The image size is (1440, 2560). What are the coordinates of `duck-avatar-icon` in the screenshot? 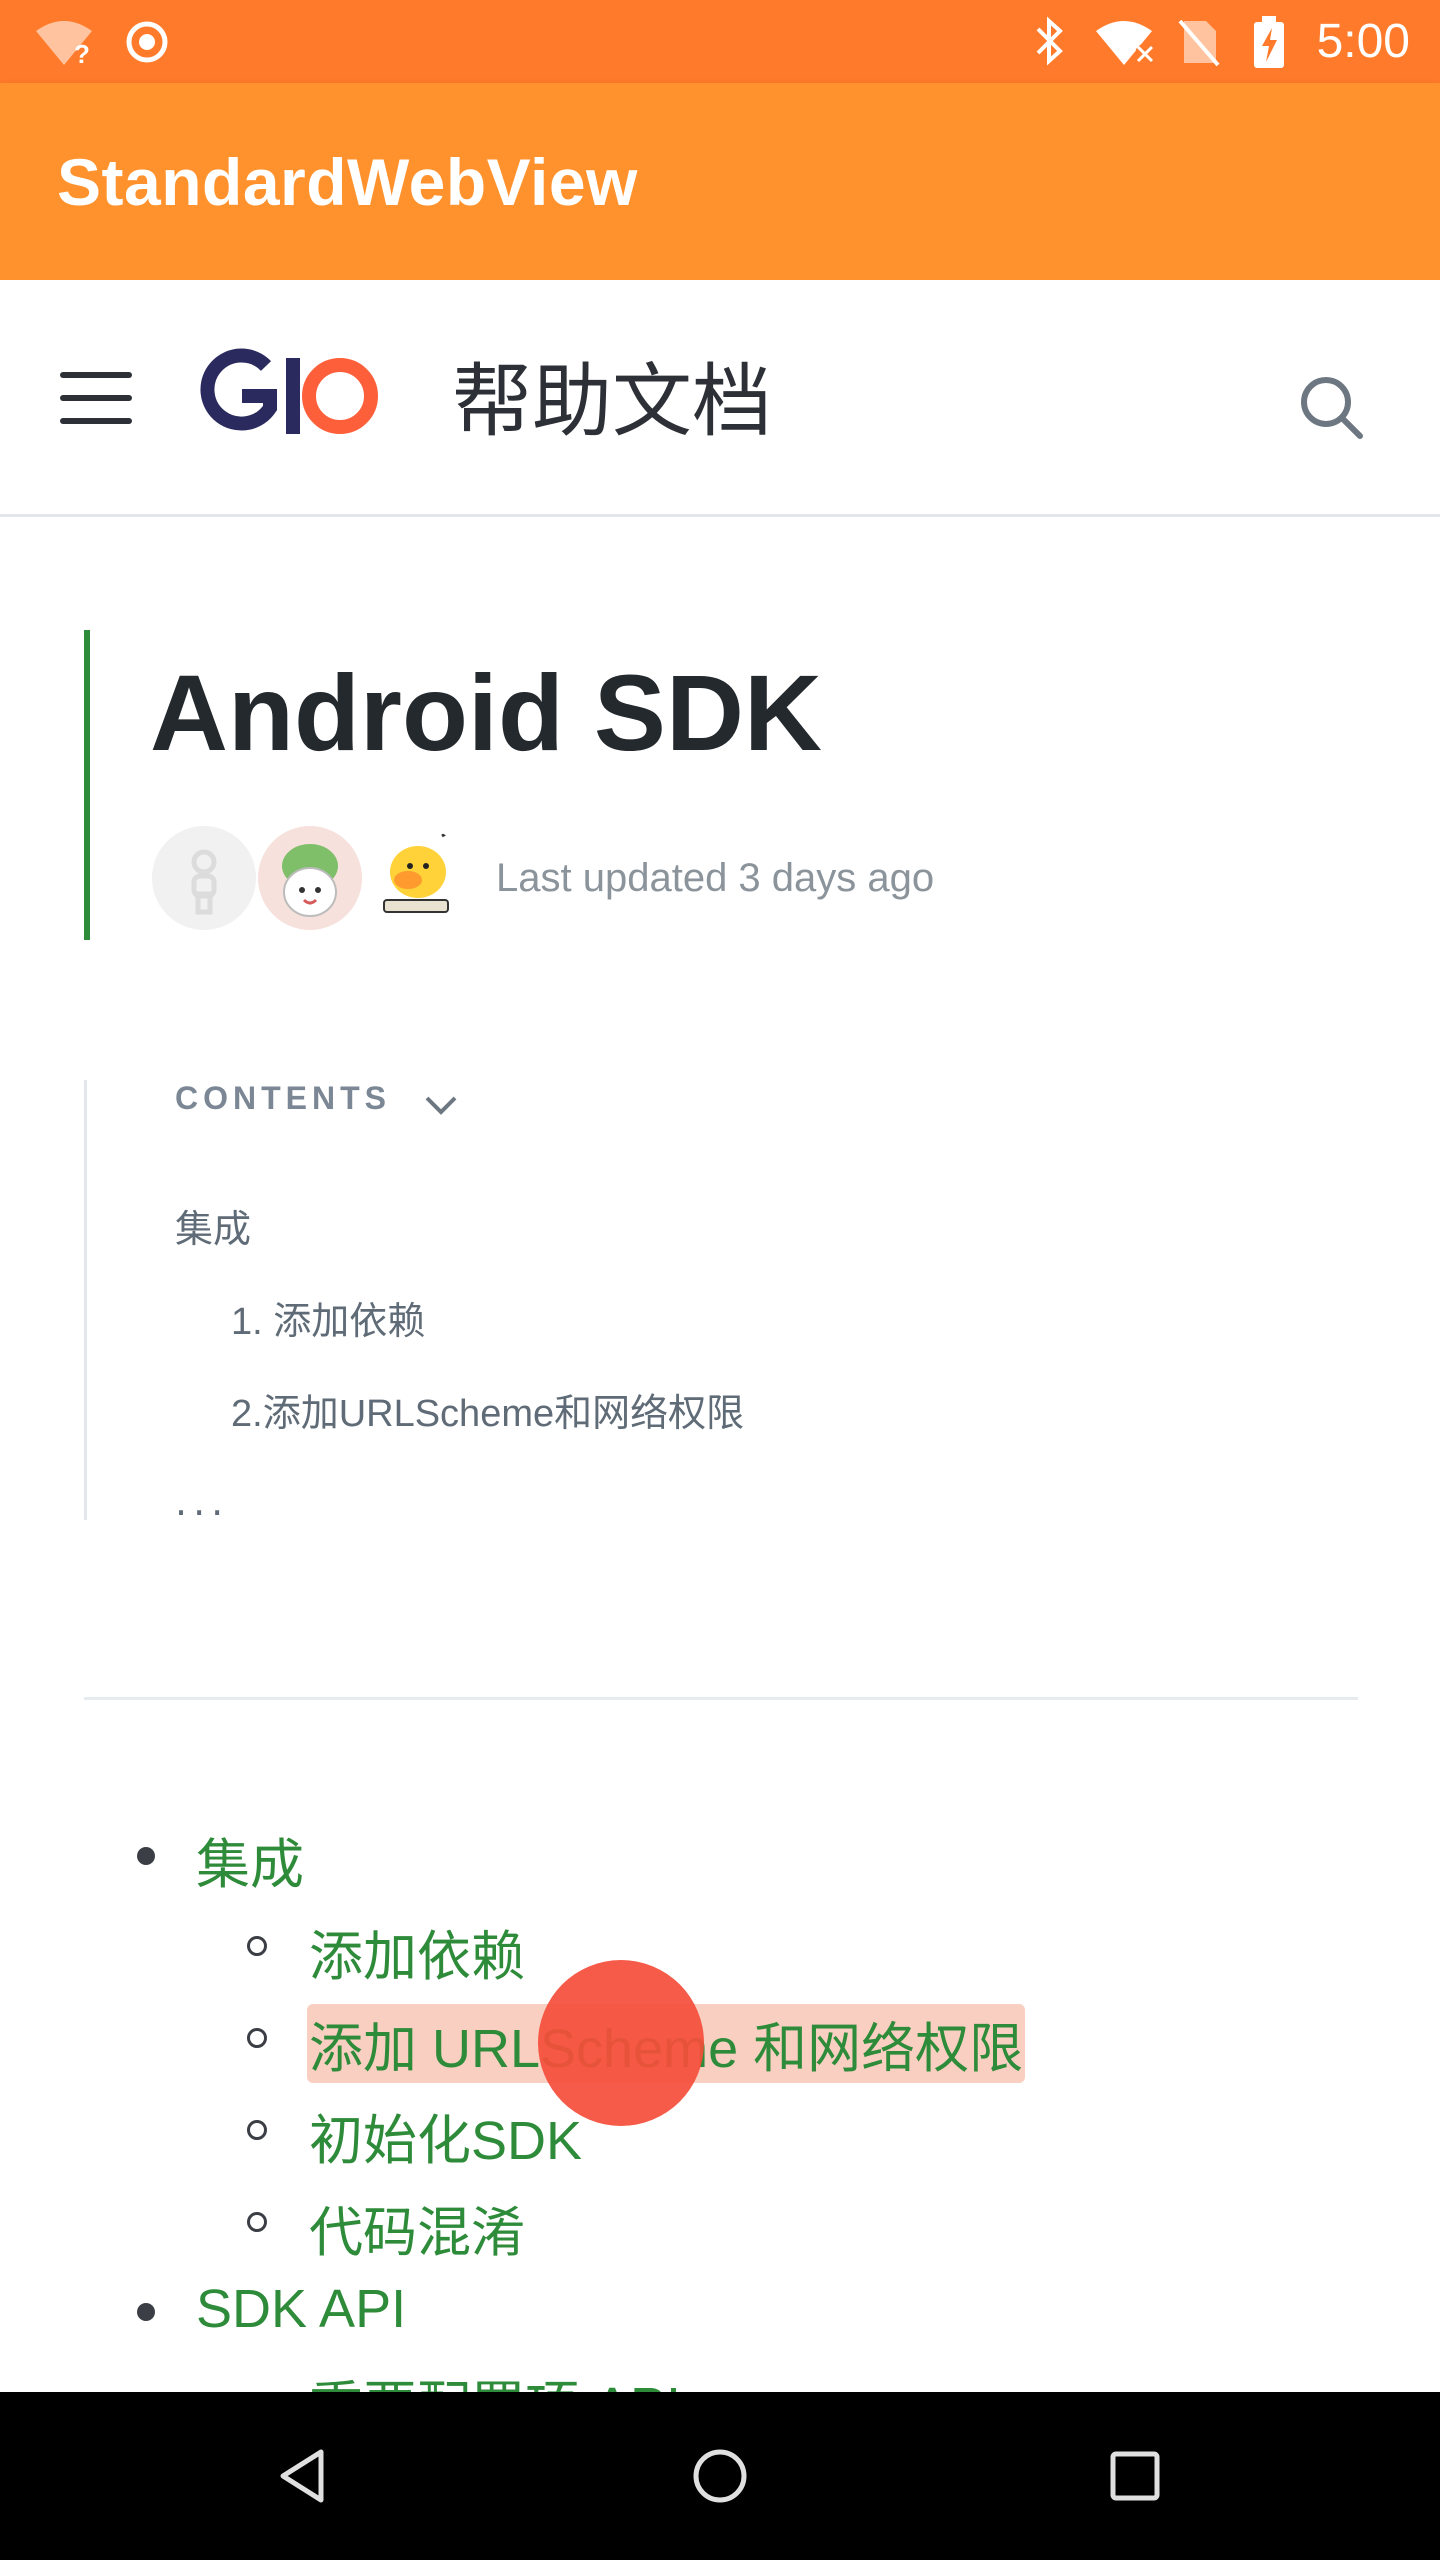 It's located at (416, 878).